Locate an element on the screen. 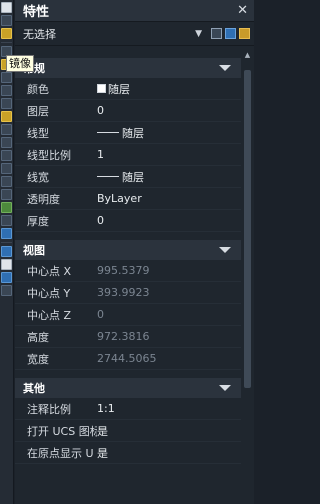  move-tool-icon is located at coordinates (6, 77).